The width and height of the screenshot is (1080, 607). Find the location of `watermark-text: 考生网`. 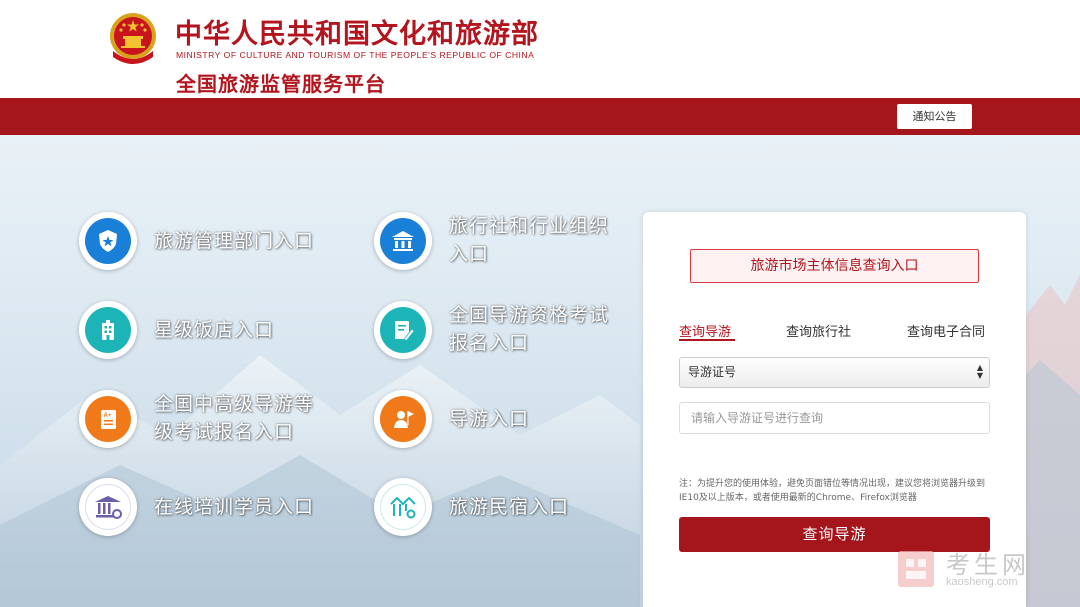

watermark-text: 考生网 is located at coordinates (988, 565).